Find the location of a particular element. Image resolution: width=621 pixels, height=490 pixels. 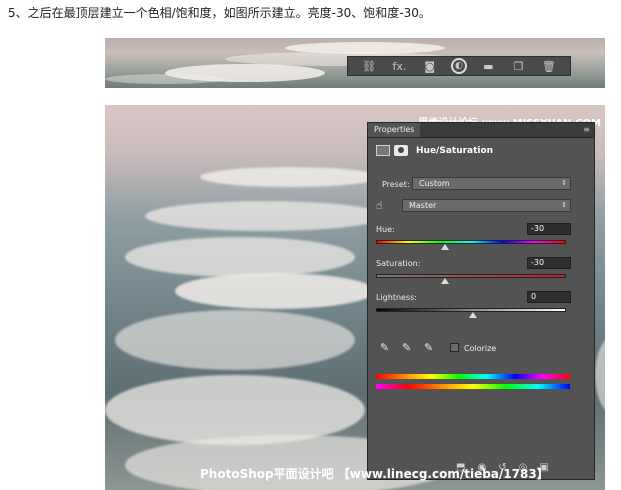

preset-value: Custom is located at coordinates (434, 183).